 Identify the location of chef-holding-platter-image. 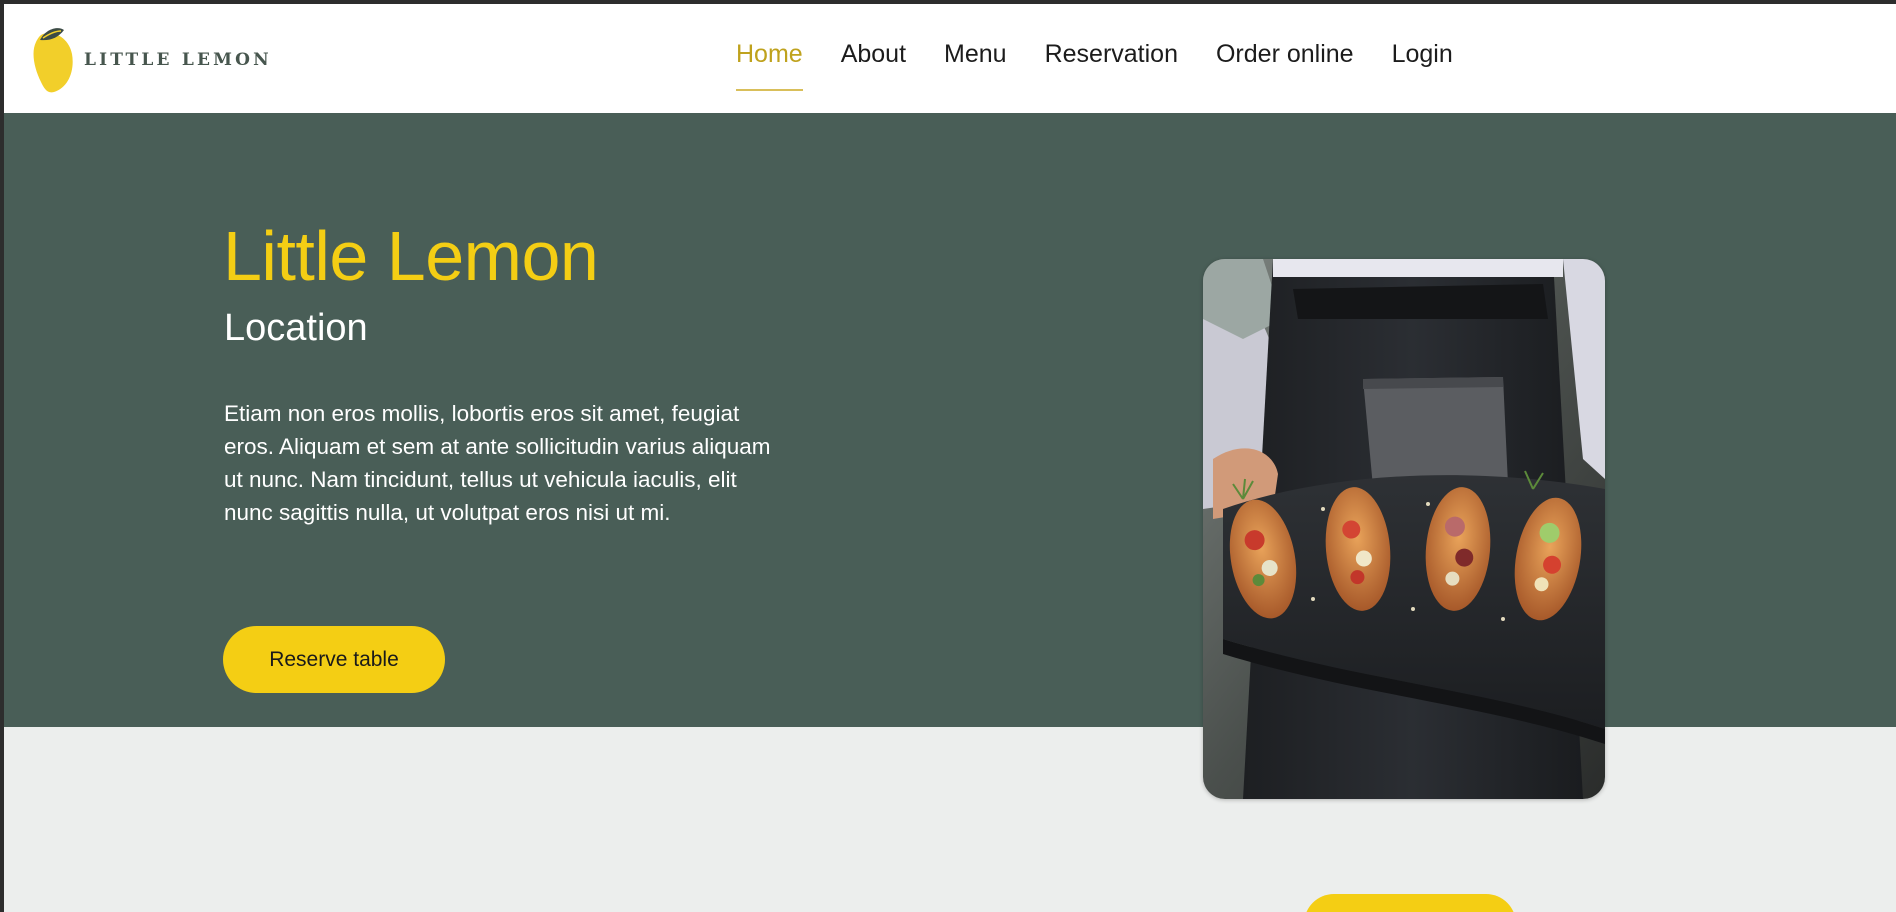
(1404, 529).